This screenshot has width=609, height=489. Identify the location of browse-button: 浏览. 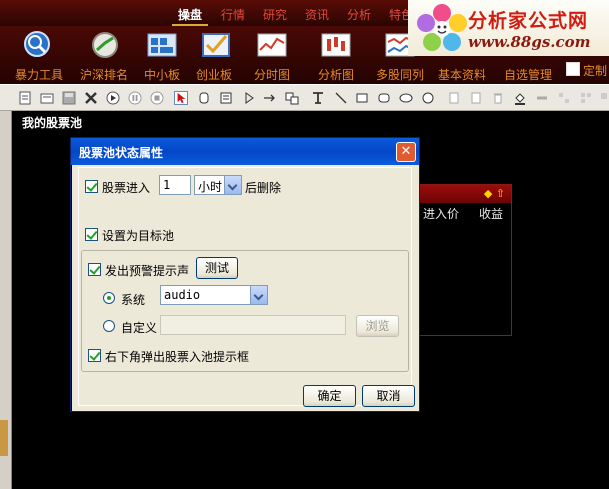
(377, 326).